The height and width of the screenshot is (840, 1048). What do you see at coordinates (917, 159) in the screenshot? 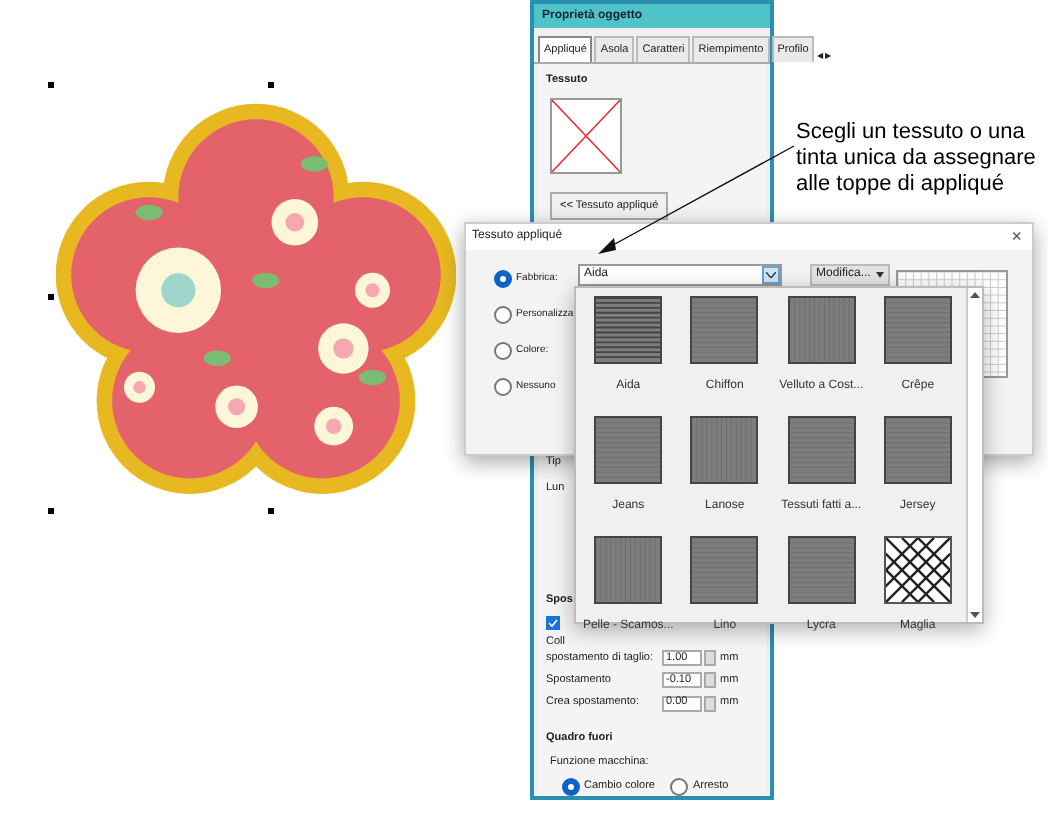
I see `callout-text: Scegli un tessuto o una tinta unica da assegnare alle toppe di appliqué` at bounding box center [917, 159].